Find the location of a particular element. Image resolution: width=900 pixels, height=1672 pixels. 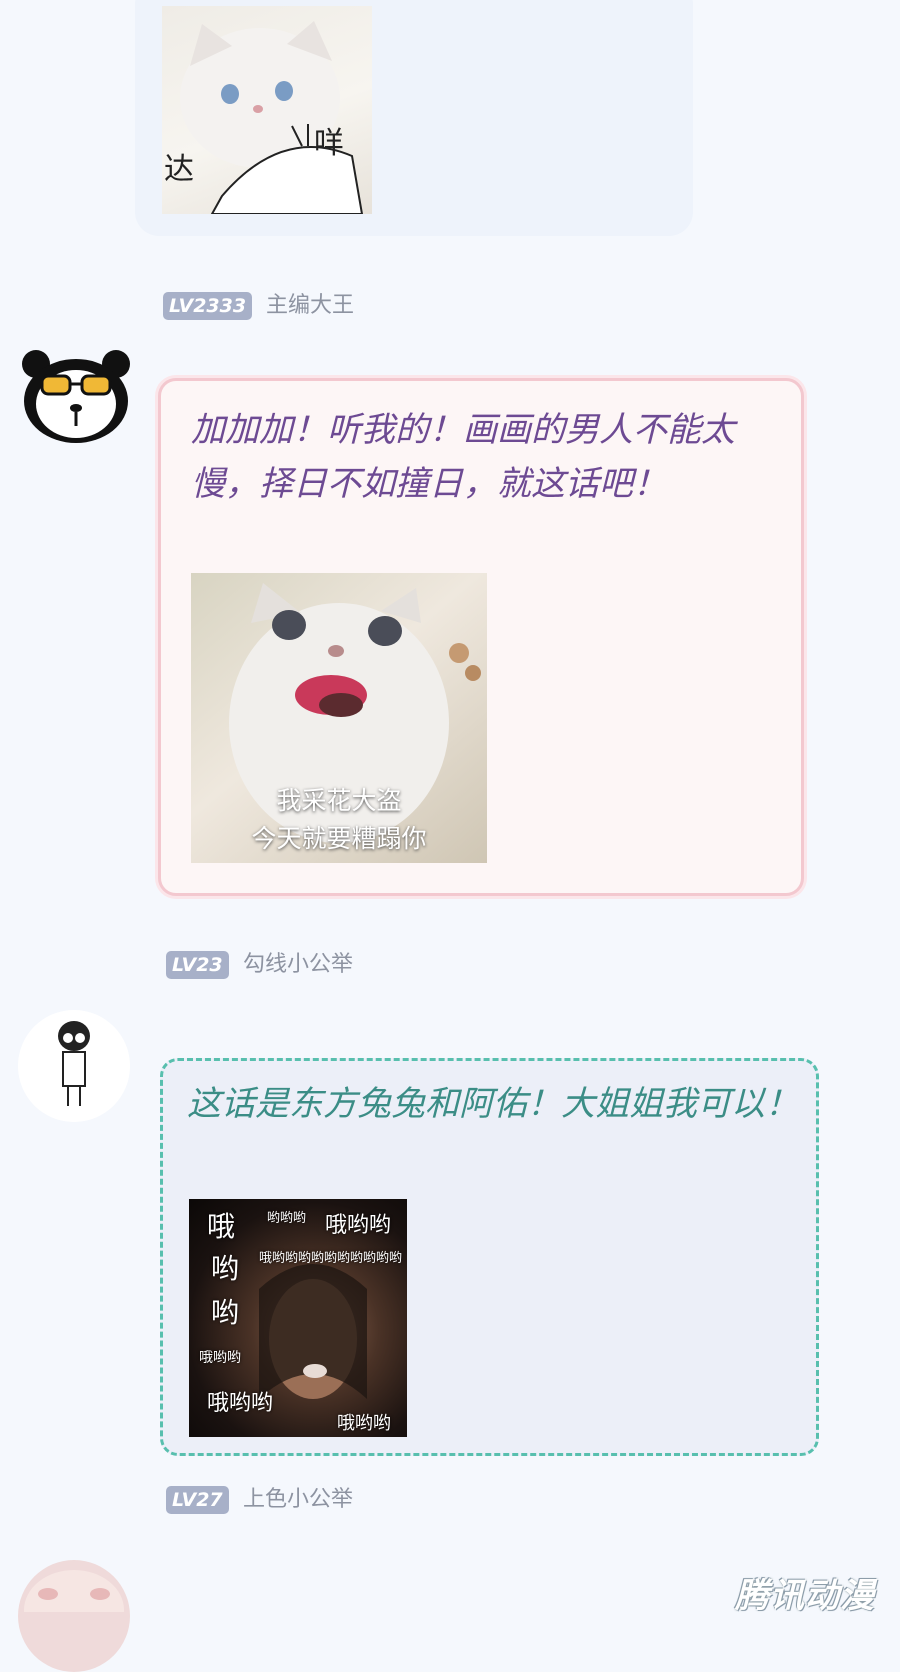

avatar-doodle-girl is located at coordinates (74, 1066).